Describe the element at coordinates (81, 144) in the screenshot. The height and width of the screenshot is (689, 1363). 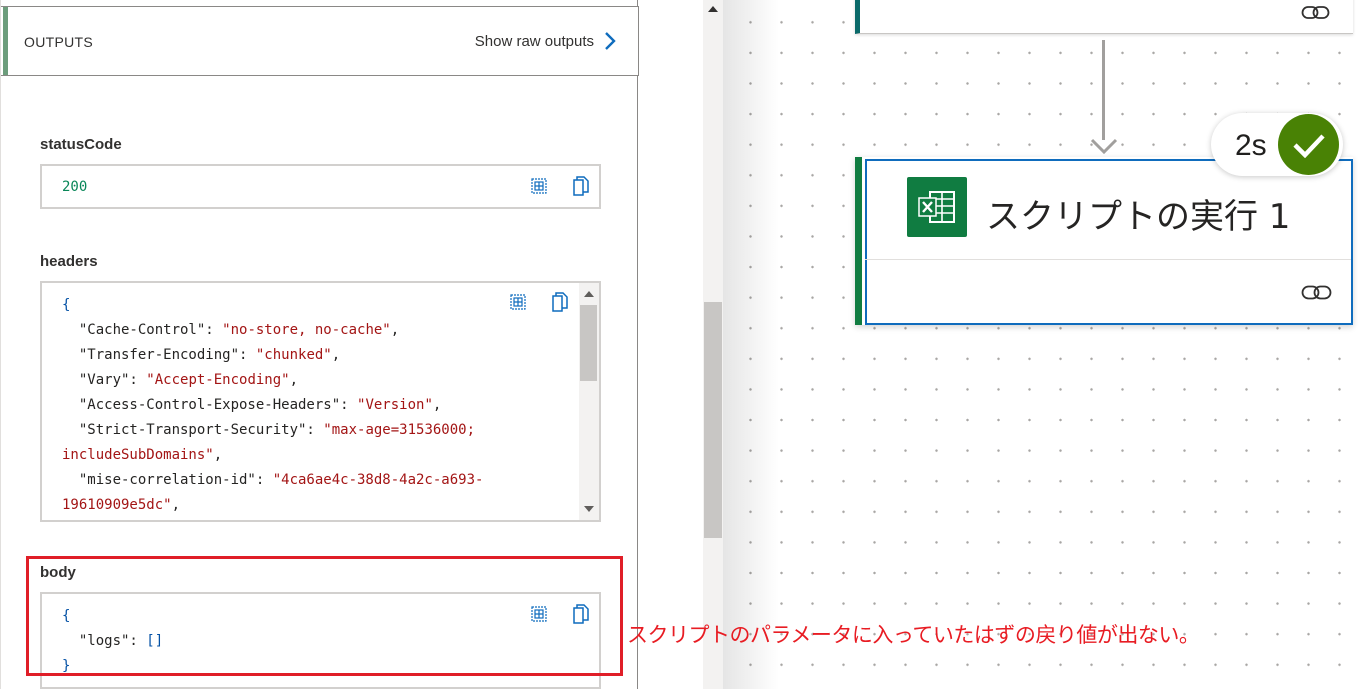
I see `status-code-label: statusCode` at that location.